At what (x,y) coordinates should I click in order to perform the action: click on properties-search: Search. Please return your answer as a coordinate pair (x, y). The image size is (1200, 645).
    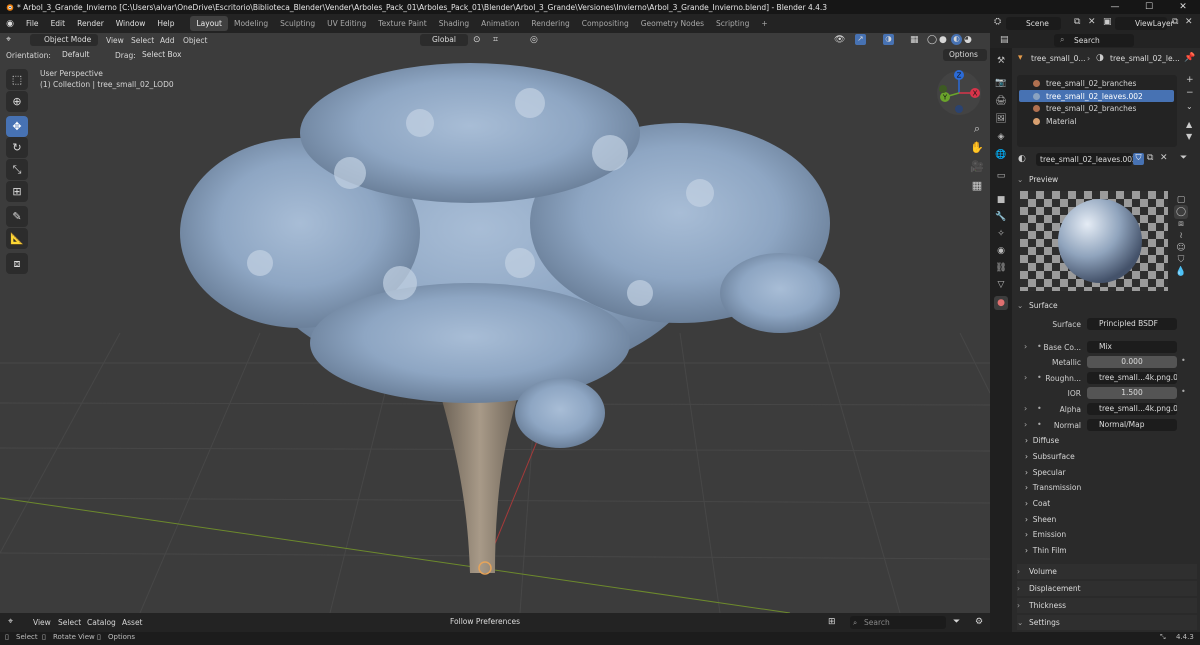
    Looking at the image, I should click on (1094, 40).